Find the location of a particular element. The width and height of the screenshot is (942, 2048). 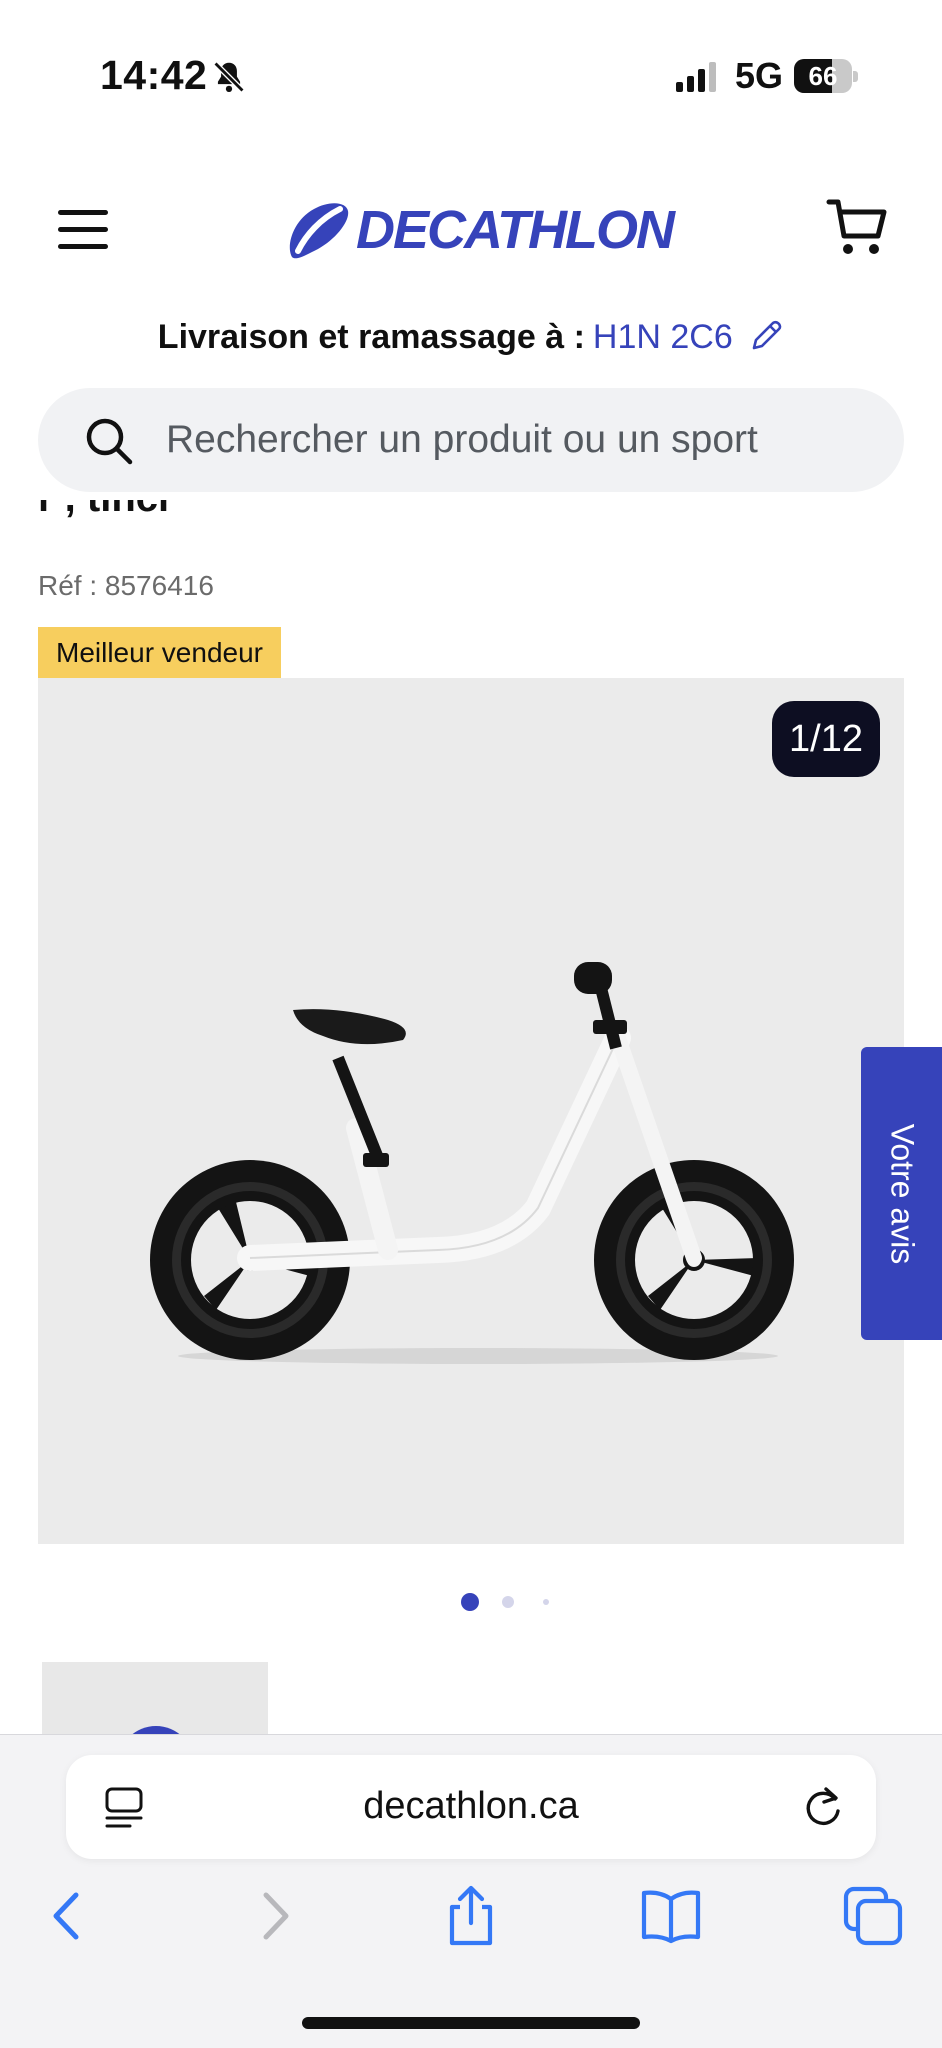

postal-code: H1N 2C6 is located at coordinates (663, 337).